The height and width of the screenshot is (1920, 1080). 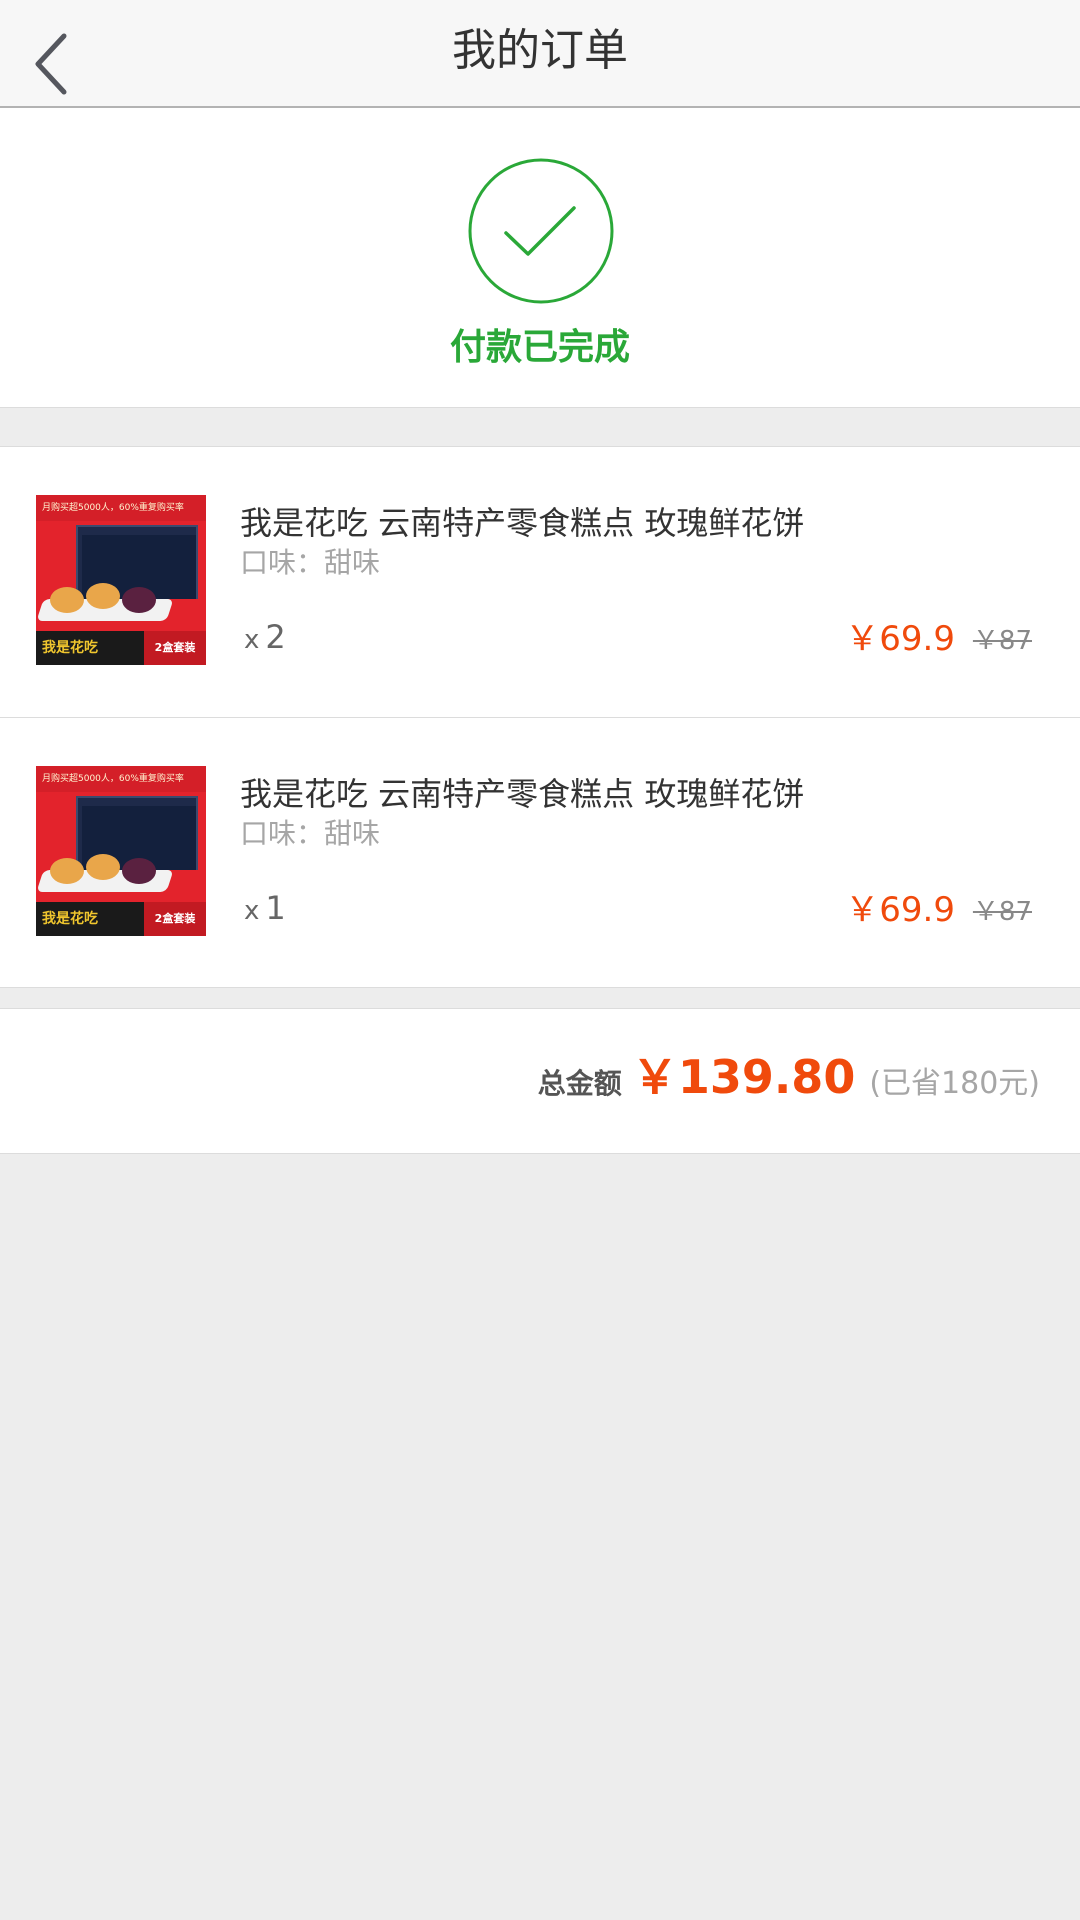 I want to click on quantity-value: 1, so click(x=275, y=908).